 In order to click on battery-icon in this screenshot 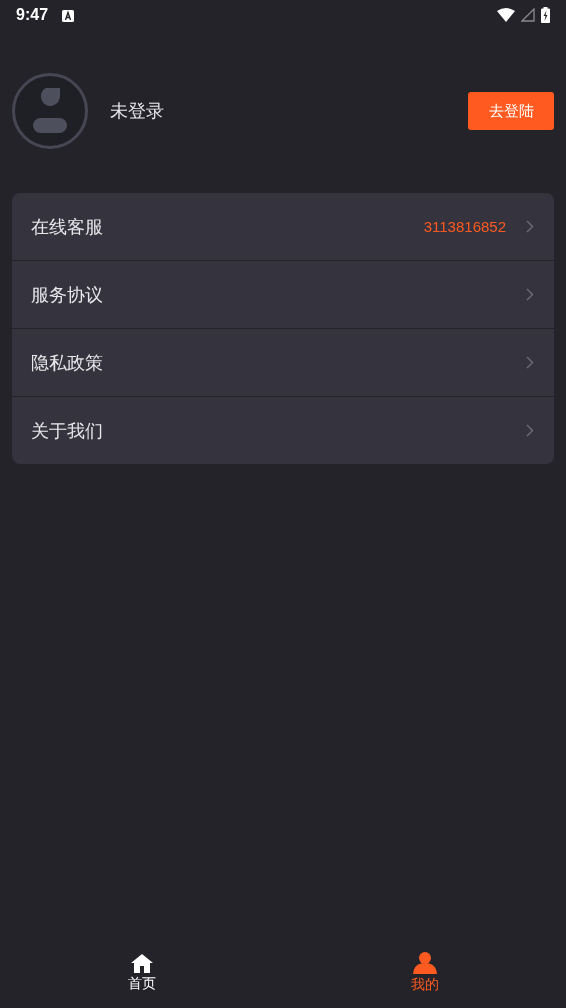, I will do `click(545, 15)`.